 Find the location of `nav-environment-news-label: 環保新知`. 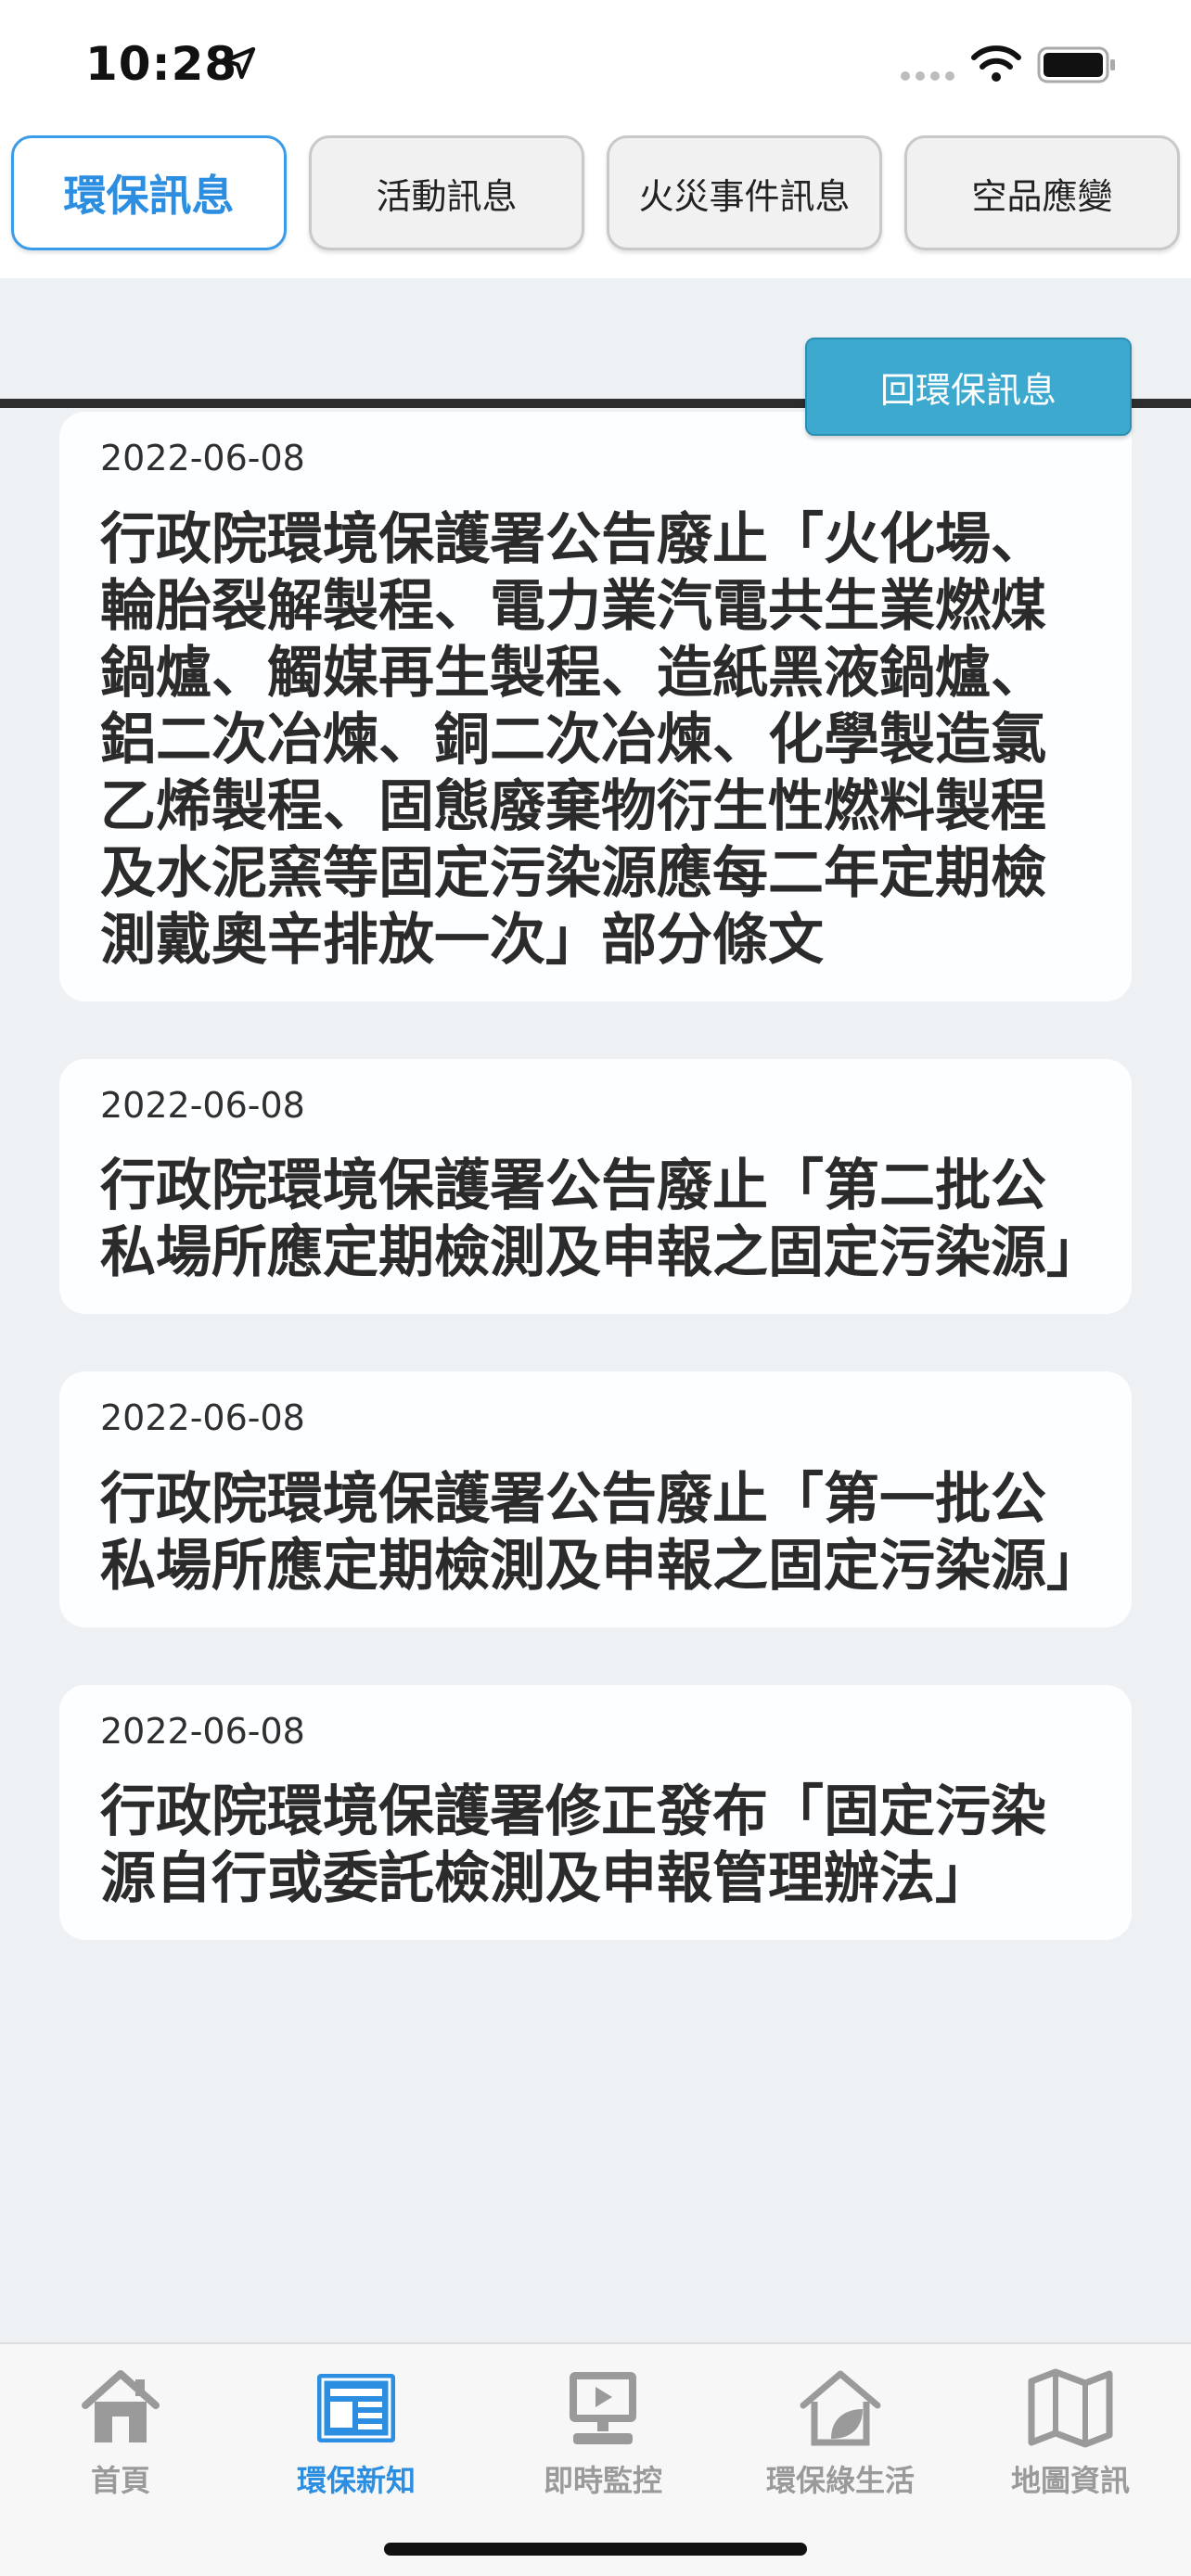

nav-environment-news-label: 環保新知 is located at coordinates (356, 2480).